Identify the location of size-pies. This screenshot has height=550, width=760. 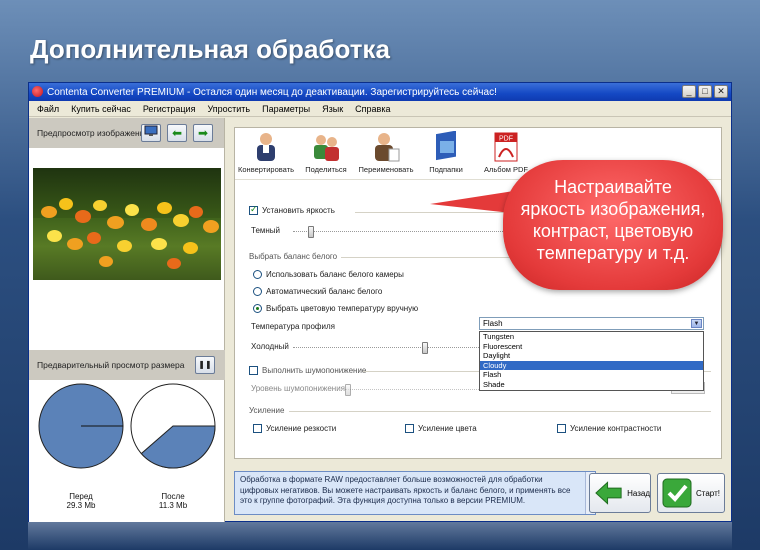
(127, 426).